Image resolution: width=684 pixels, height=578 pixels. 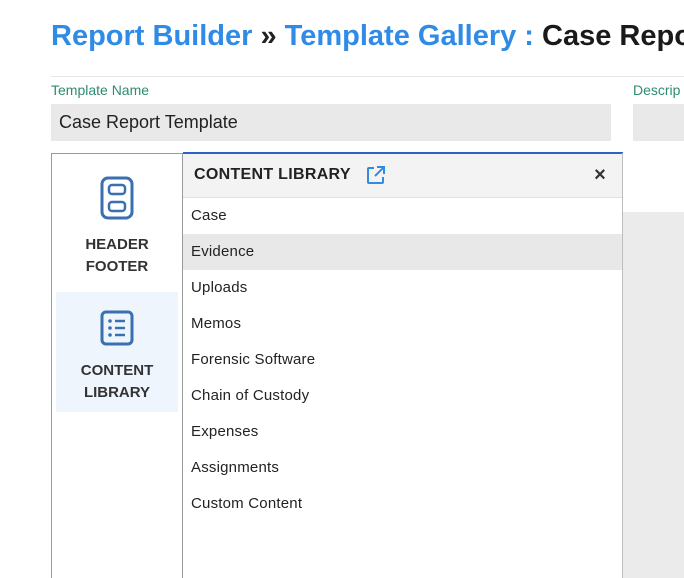 What do you see at coordinates (402, 216) in the screenshot?
I see `list-item: Case` at bounding box center [402, 216].